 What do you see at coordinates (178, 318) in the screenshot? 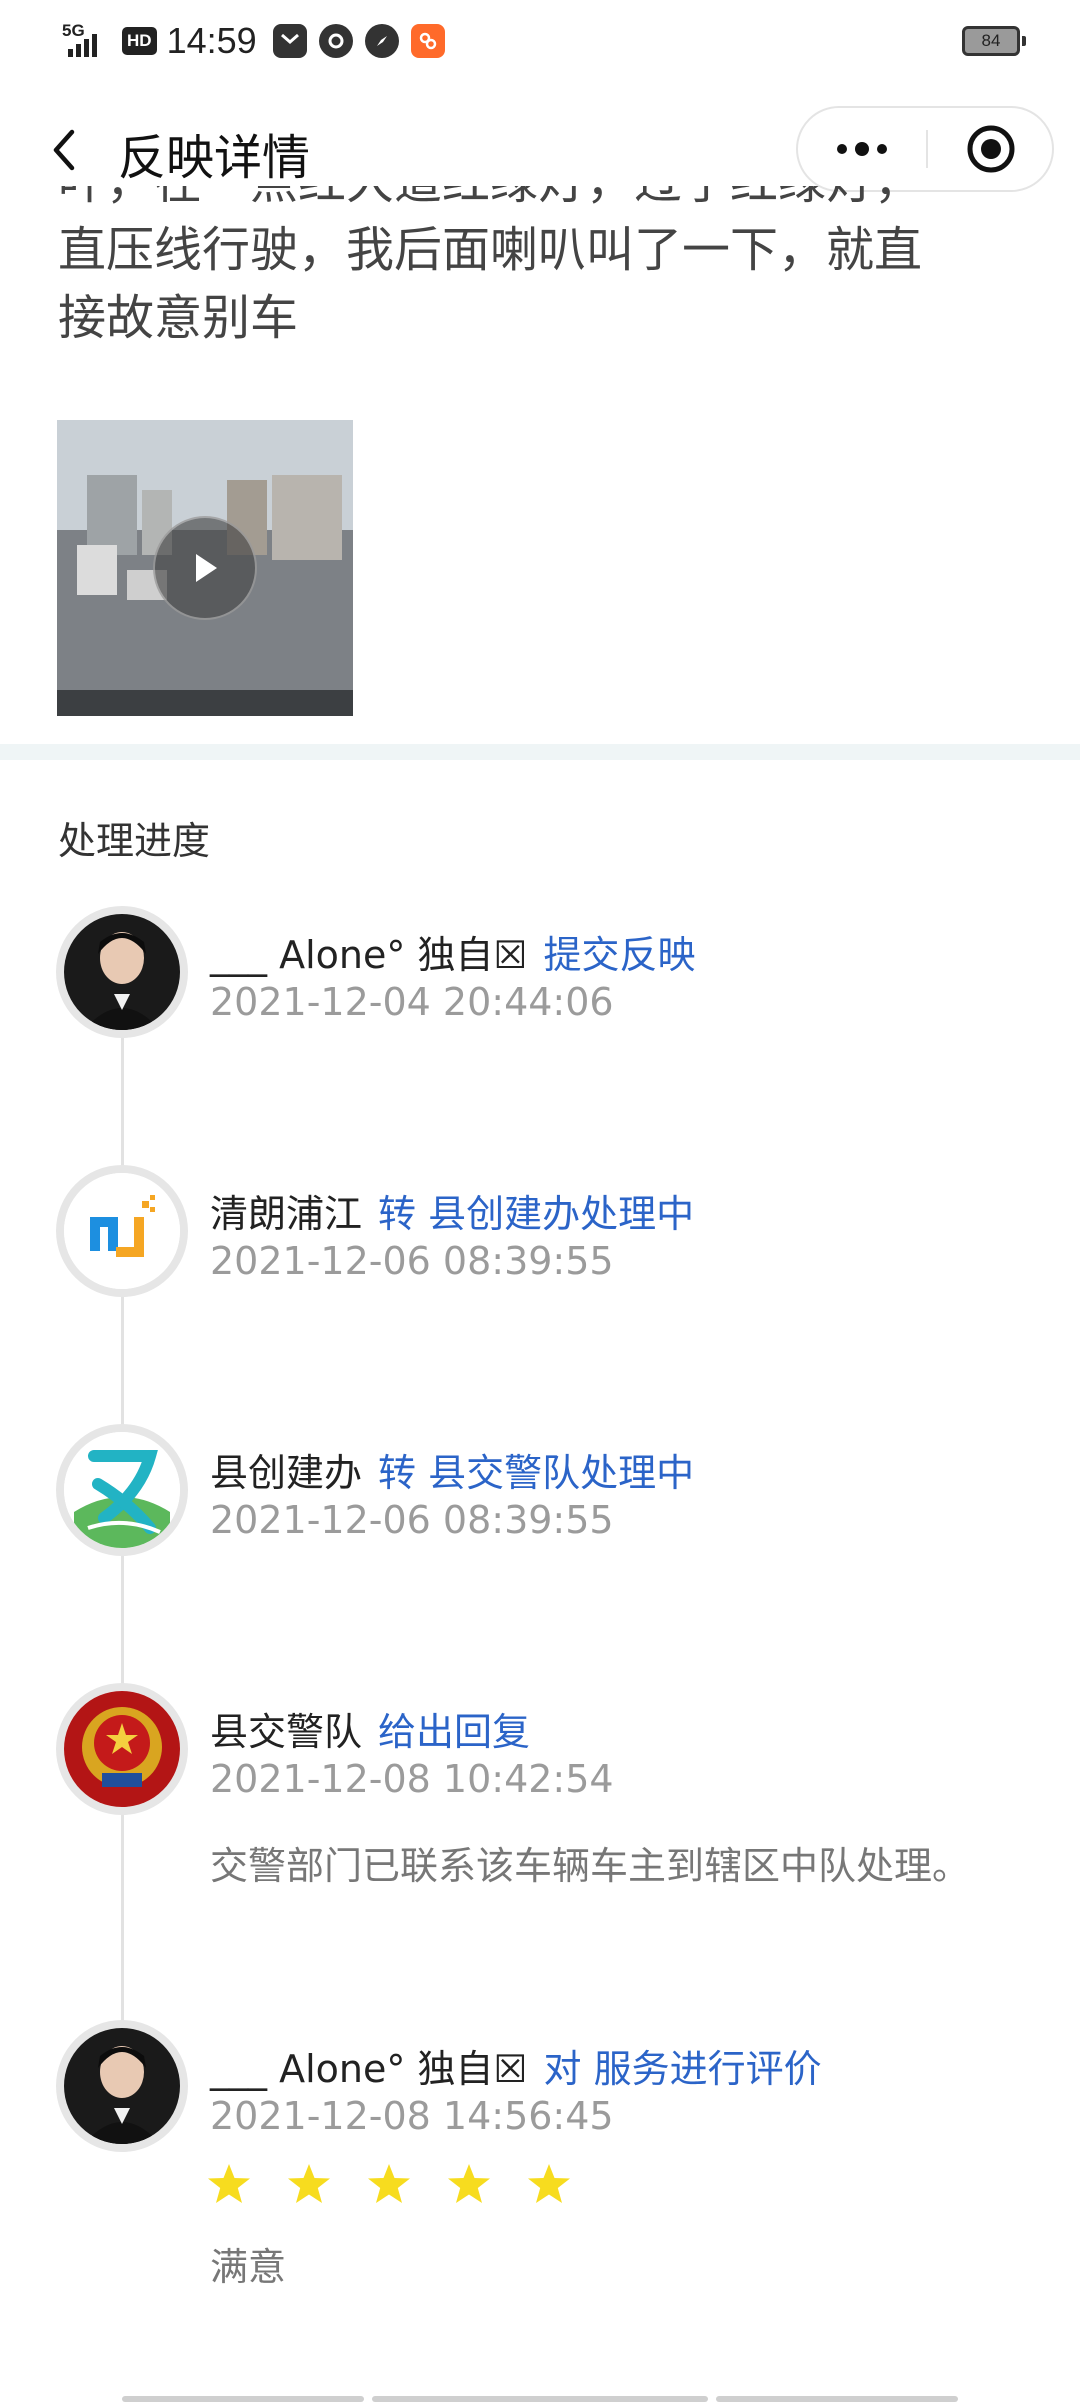
I see `description-line: 接故意别车` at bounding box center [178, 318].